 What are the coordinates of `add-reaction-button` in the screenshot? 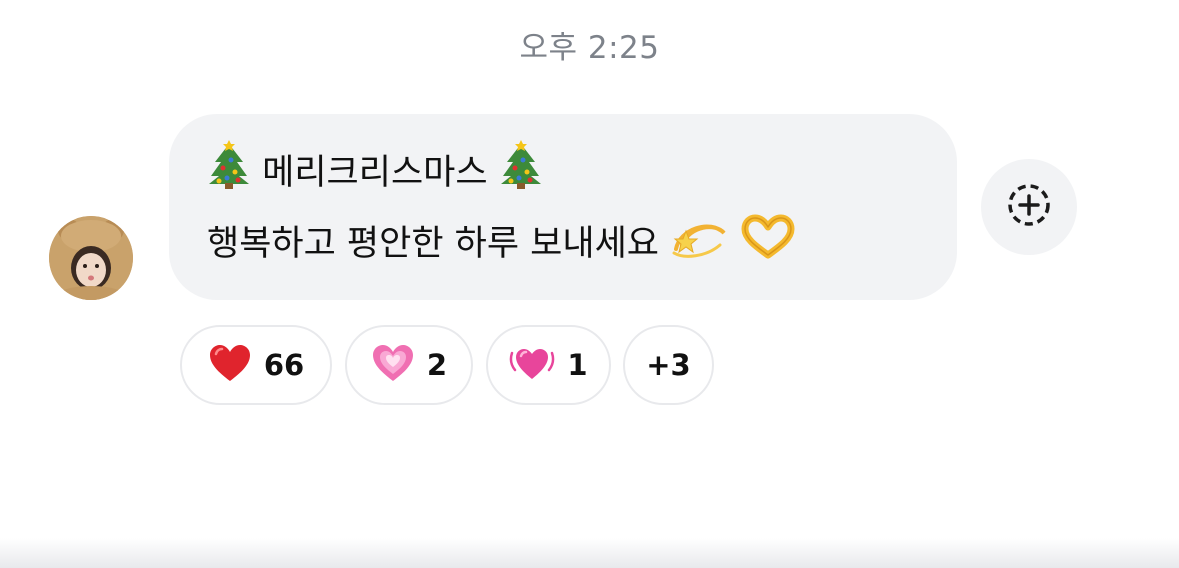 It's located at (1029, 207).